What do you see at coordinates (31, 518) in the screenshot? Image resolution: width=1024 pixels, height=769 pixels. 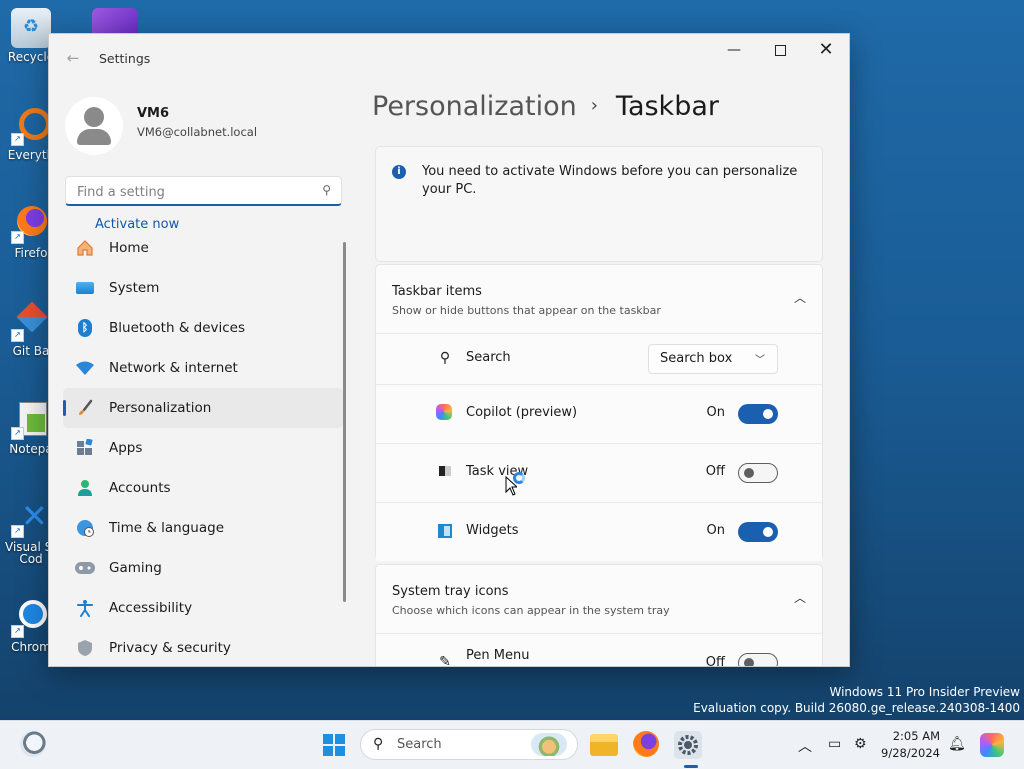 I see `vscode-icon: ✕ ↗` at bounding box center [31, 518].